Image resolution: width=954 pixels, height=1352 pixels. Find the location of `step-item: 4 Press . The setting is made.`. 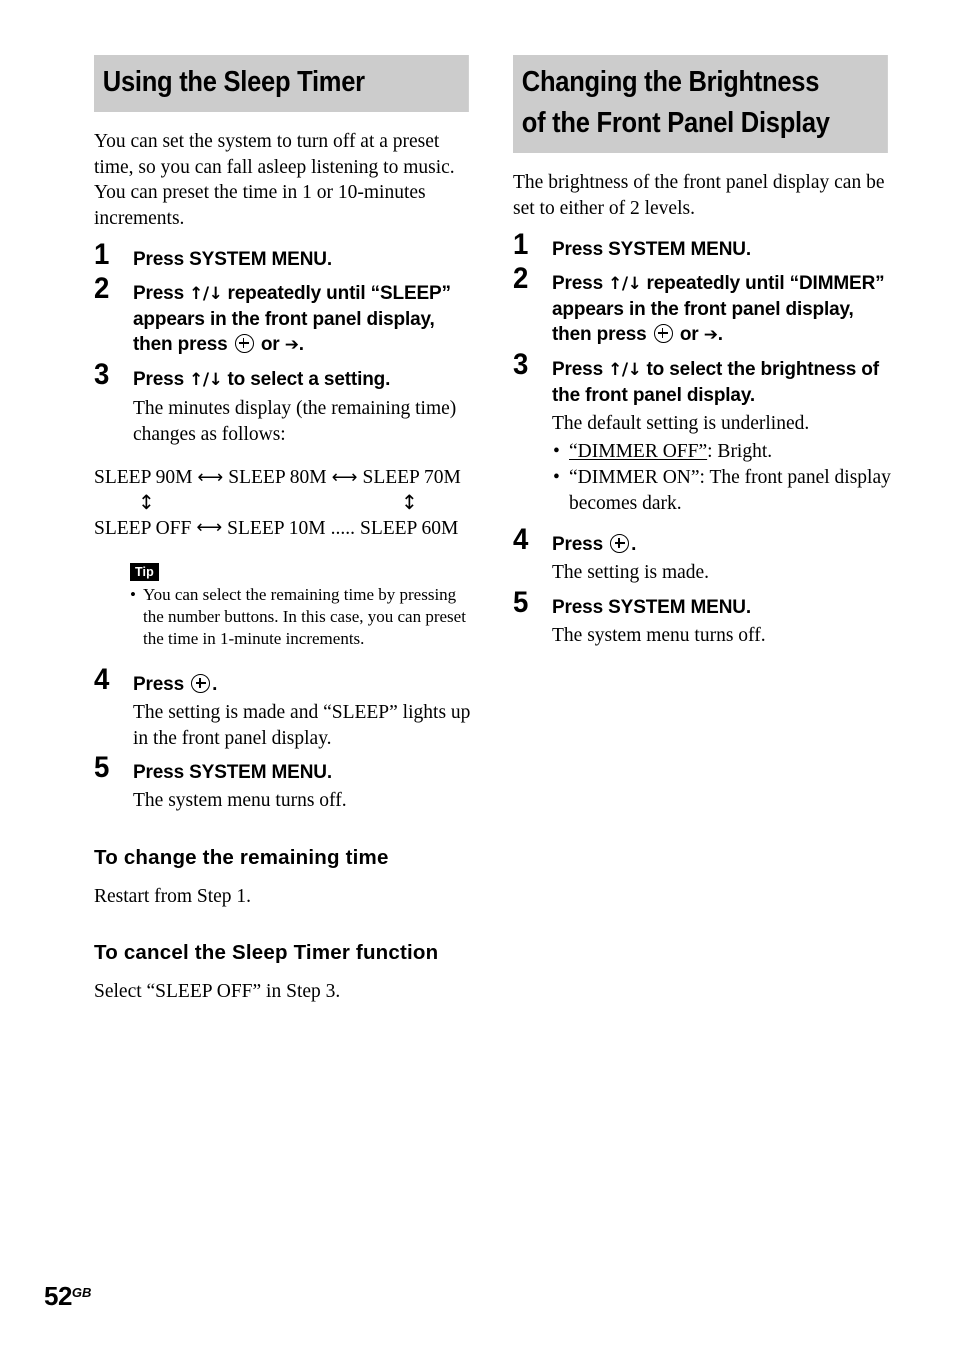

step-item: 4 Press . The setting is made. is located at coordinates (703, 555).